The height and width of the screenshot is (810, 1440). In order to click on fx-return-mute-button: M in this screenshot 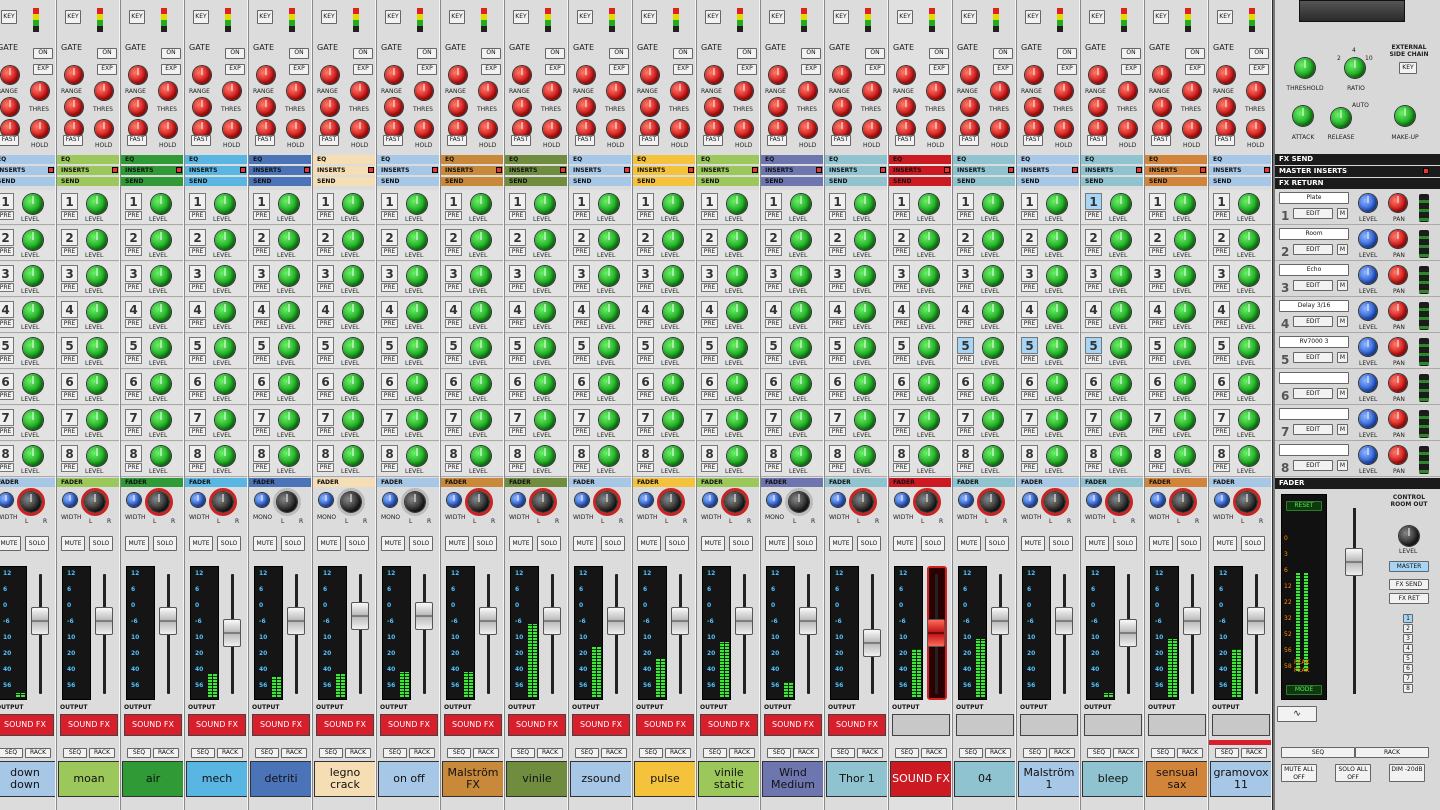, I will do `click(1342, 321)`.